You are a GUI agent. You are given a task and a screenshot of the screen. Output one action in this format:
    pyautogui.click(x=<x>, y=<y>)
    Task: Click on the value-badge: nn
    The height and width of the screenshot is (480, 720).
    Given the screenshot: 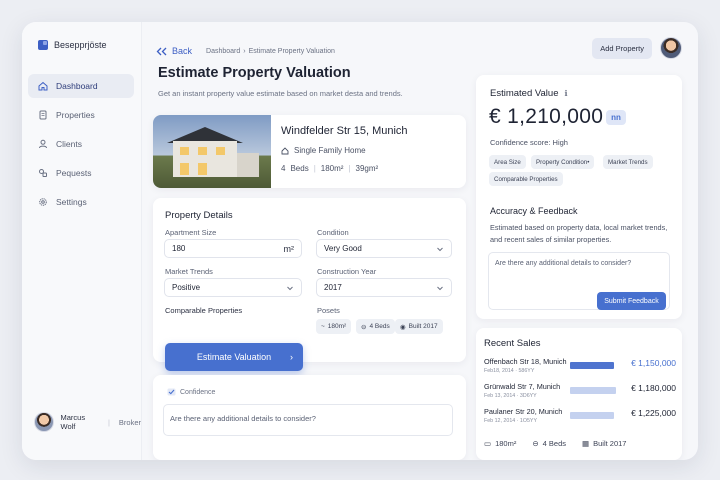 What is the action you would take?
    pyautogui.click(x=616, y=117)
    